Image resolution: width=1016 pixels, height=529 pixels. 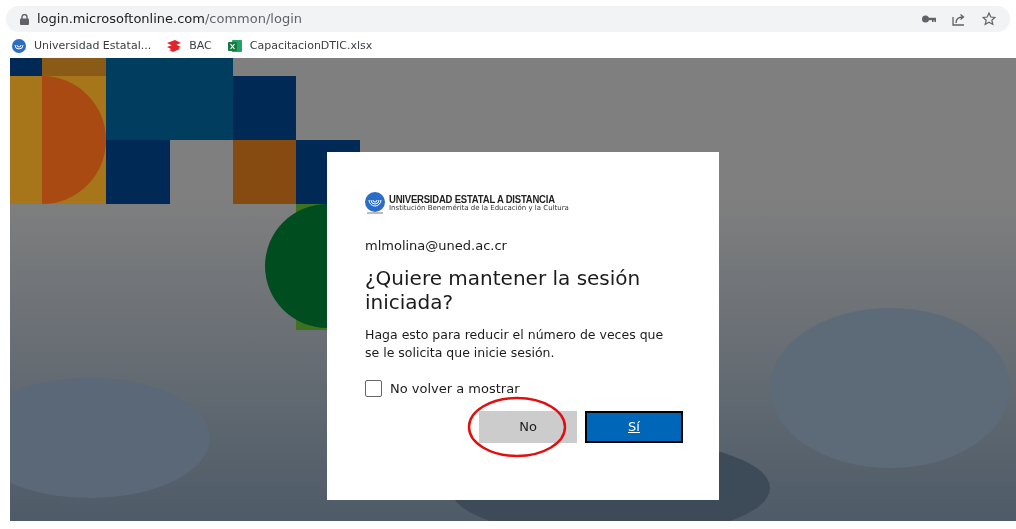 What do you see at coordinates (528, 426) in the screenshot?
I see `no-button: No` at bounding box center [528, 426].